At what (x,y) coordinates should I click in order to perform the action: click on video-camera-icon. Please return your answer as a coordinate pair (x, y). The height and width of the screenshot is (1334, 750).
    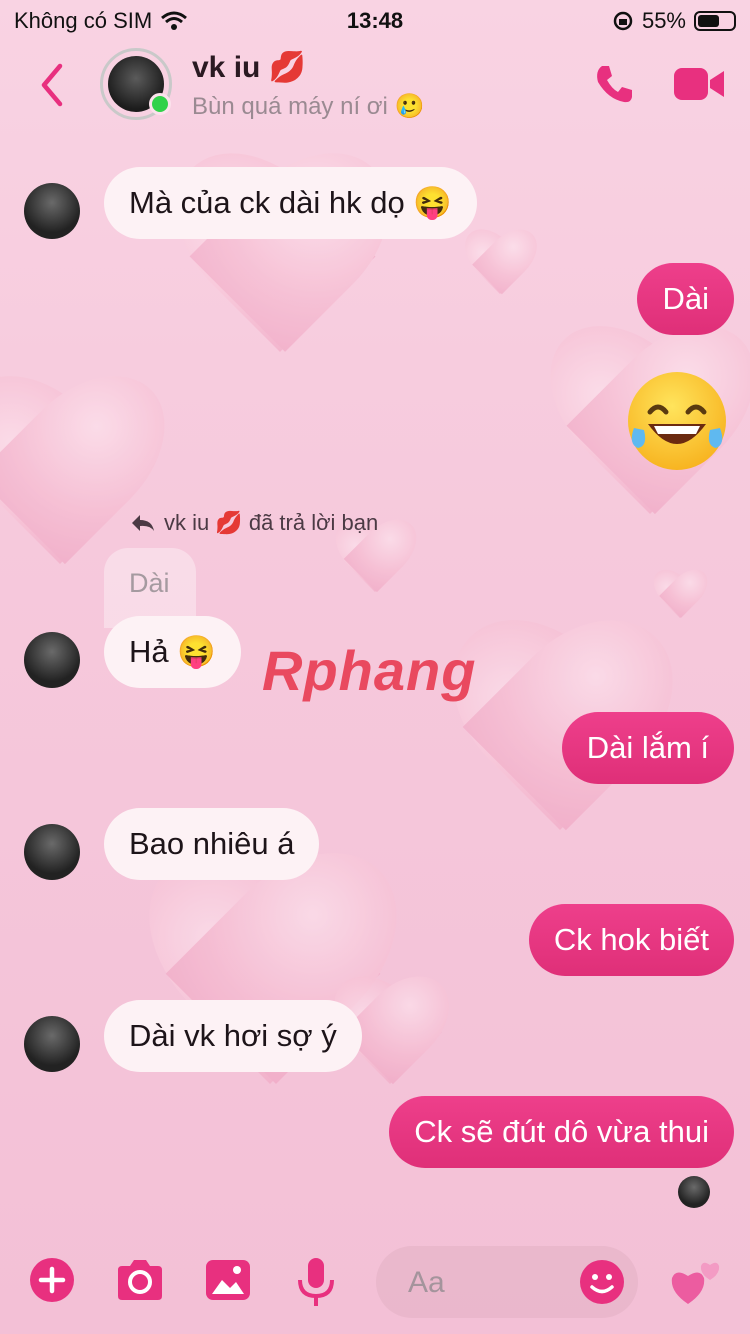
    Looking at the image, I should click on (700, 84).